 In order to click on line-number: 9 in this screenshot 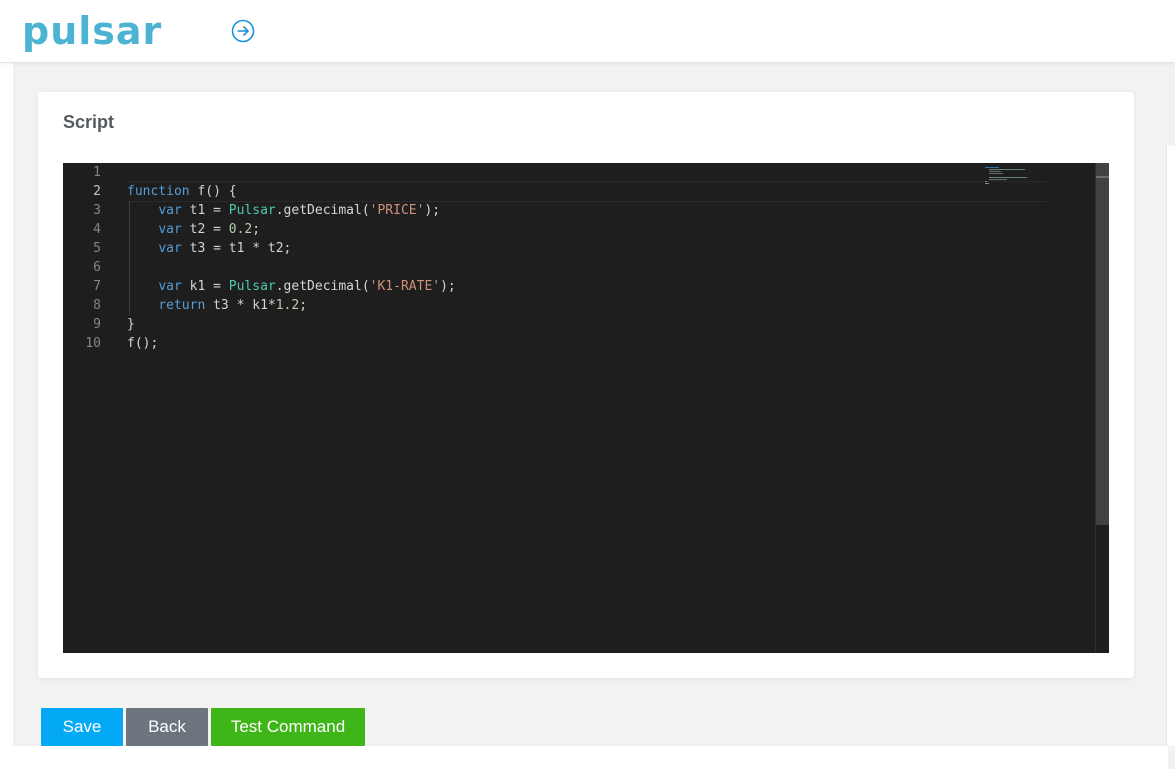, I will do `click(97, 324)`.